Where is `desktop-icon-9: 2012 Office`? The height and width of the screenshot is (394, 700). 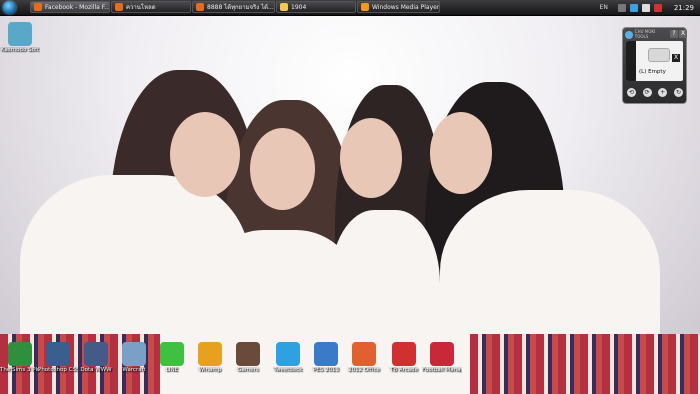 desktop-icon-9: 2012 Office is located at coordinates (364, 358).